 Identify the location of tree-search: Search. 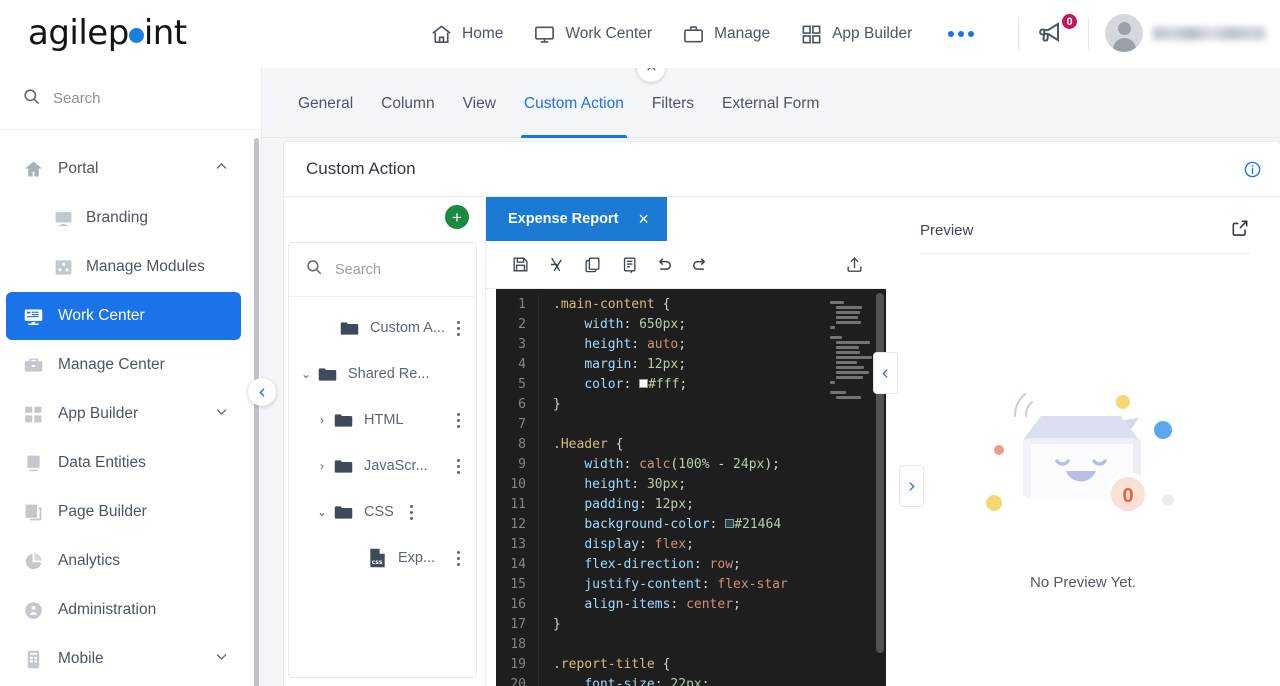
(382, 270).